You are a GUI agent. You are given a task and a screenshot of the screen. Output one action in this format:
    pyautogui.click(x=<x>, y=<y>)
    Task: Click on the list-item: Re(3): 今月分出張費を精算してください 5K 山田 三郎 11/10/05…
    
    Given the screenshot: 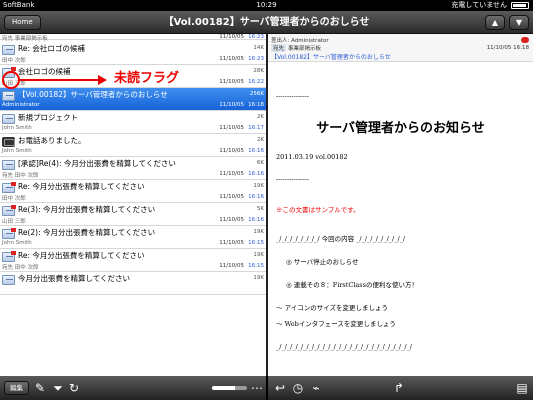 What is the action you would take?
    pyautogui.click(x=133, y=214)
    